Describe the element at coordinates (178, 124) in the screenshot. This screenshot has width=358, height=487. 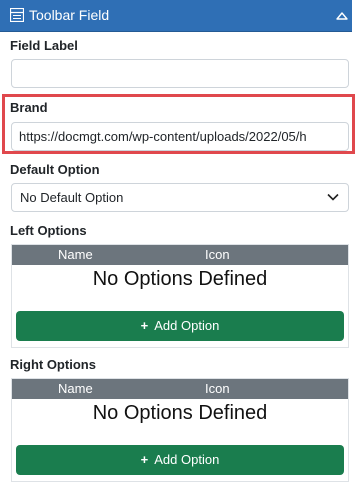
I see `brand-highlight-box` at that location.